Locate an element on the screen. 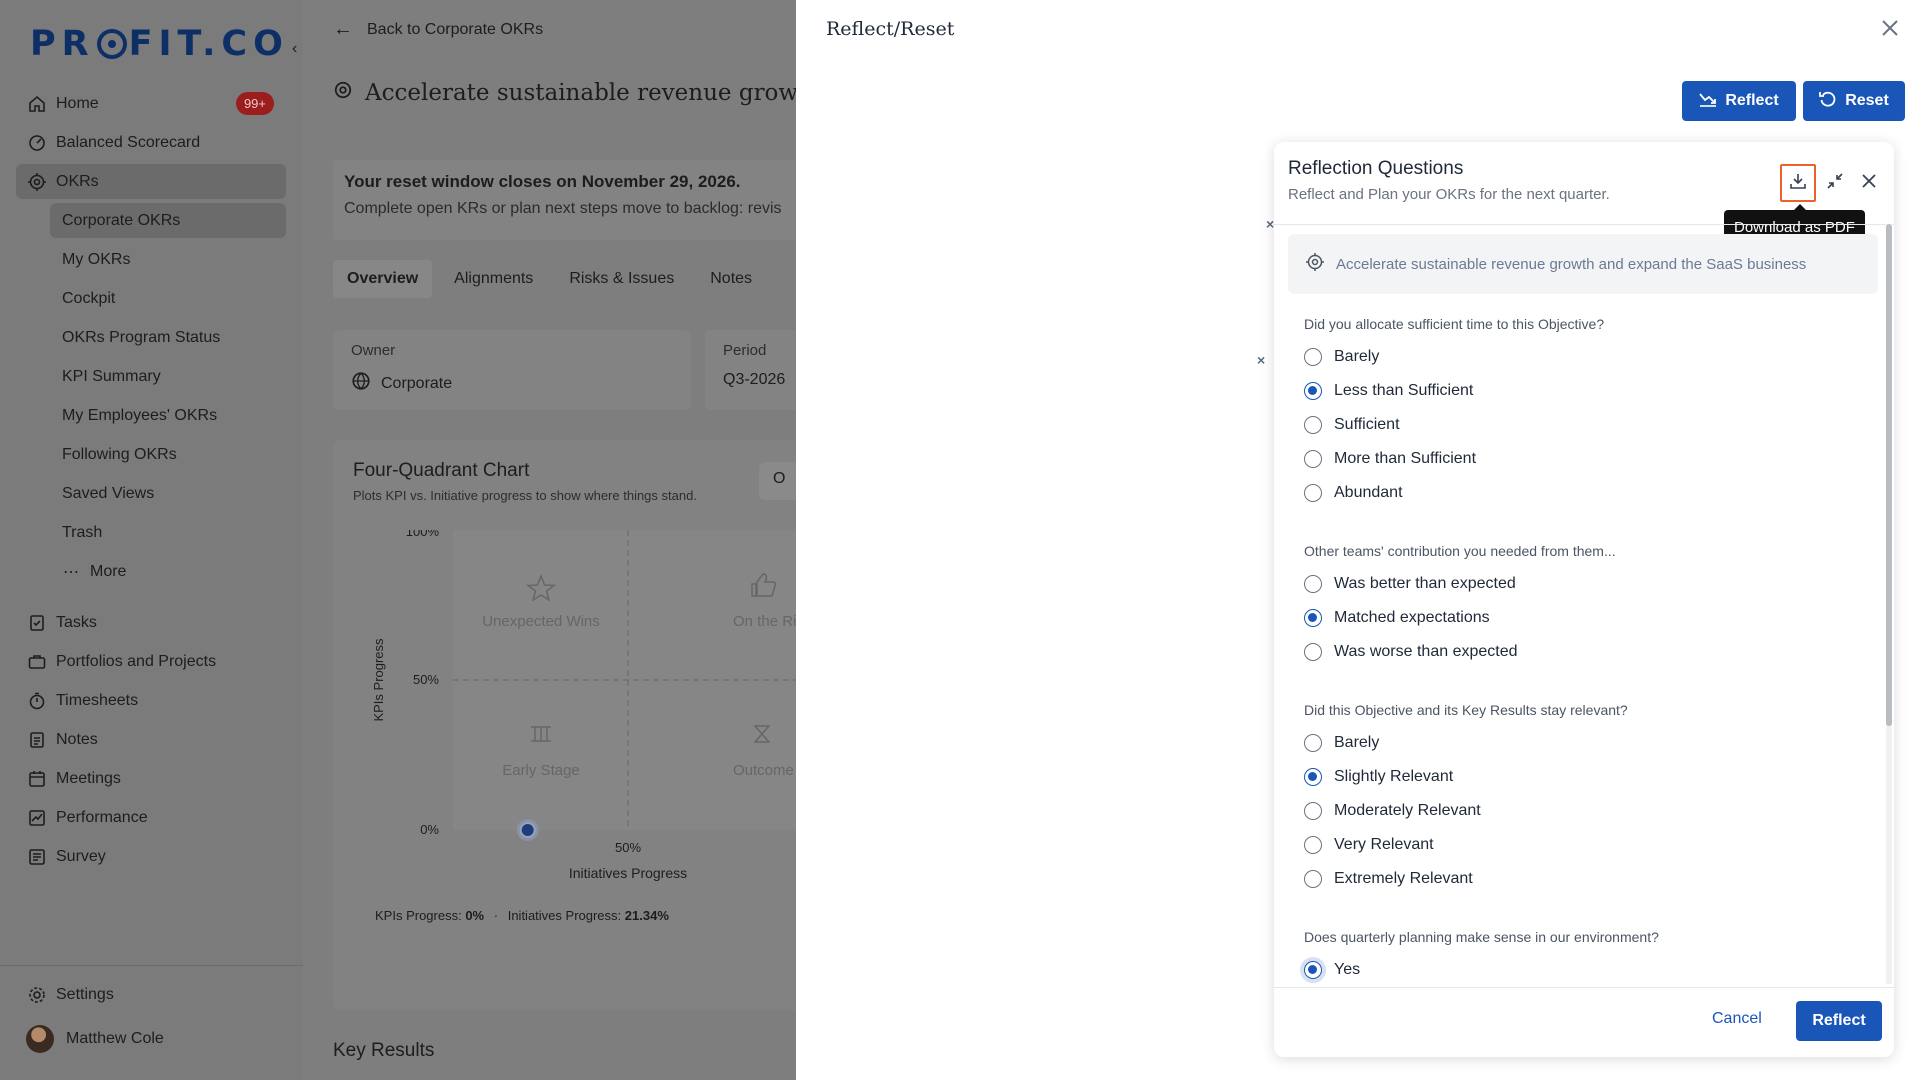 The width and height of the screenshot is (1920, 1080). tab-notes: Notes is located at coordinates (731, 279).